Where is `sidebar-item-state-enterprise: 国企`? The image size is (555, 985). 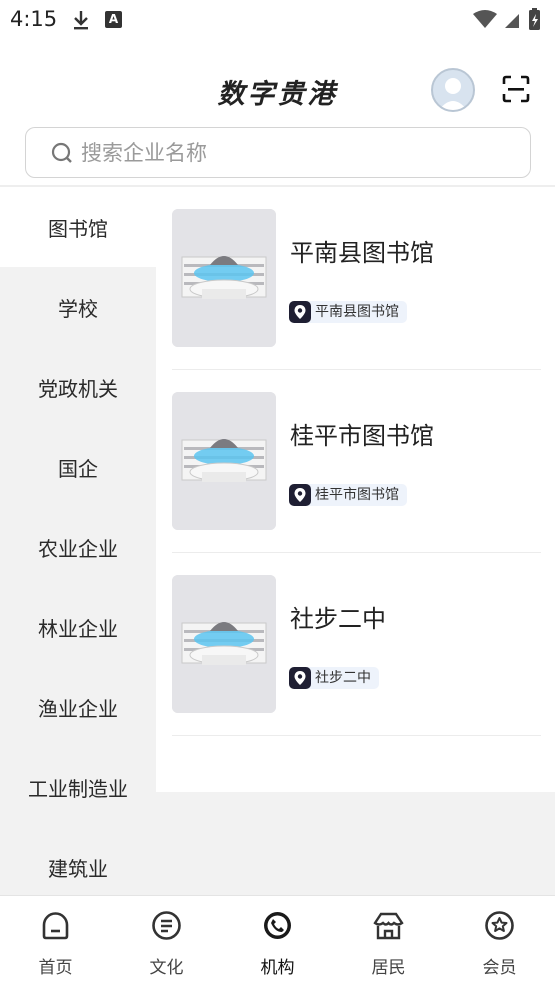
sidebar-item-state-enterprise: 国企 is located at coordinates (78, 467).